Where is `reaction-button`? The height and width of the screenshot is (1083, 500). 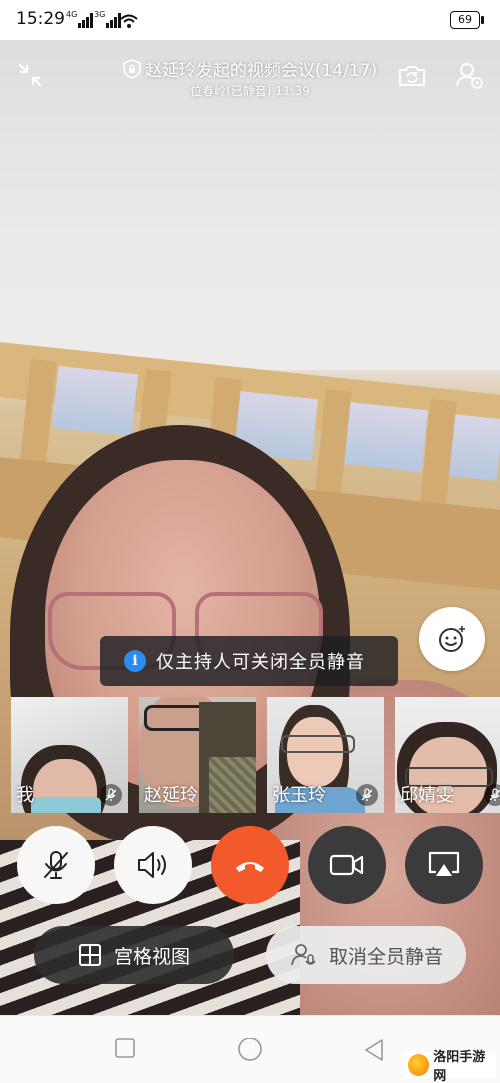
reaction-button is located at coordinates (452, 639).